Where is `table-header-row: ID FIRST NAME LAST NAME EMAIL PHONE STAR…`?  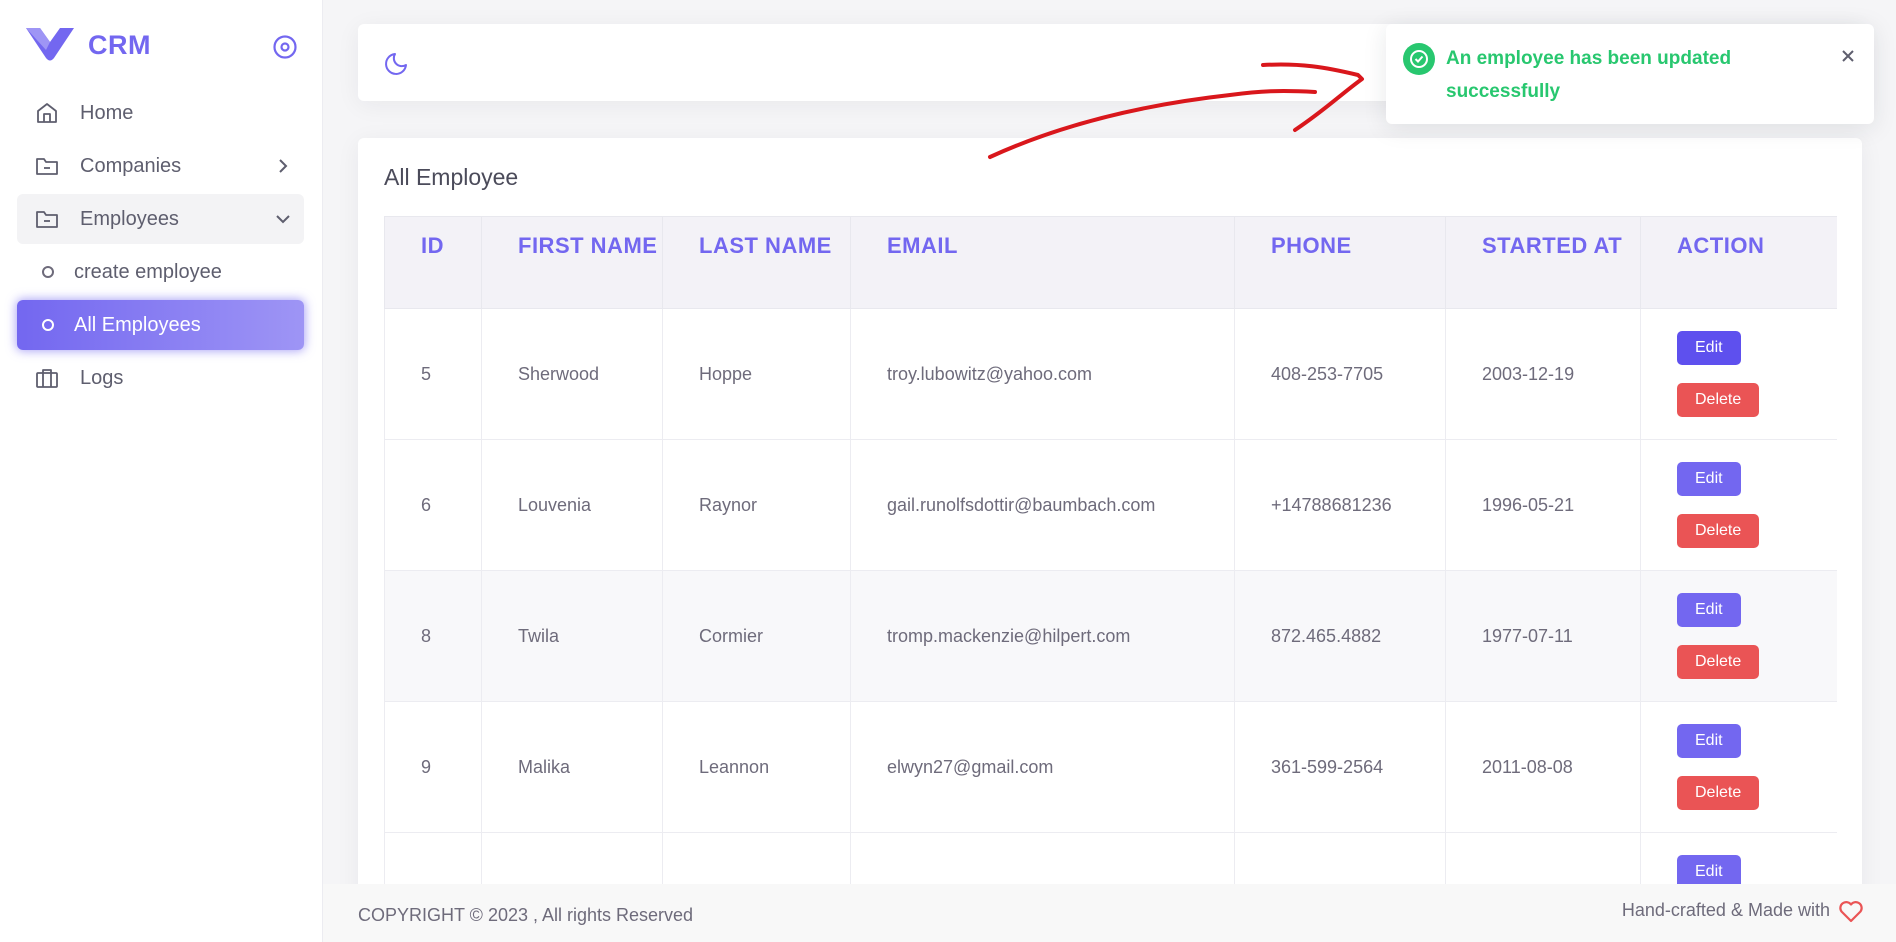 table-header-row: ID FIRST NAME LAST NAME EMAIL PHONE STAR… is located at coordinates (1110, 262).